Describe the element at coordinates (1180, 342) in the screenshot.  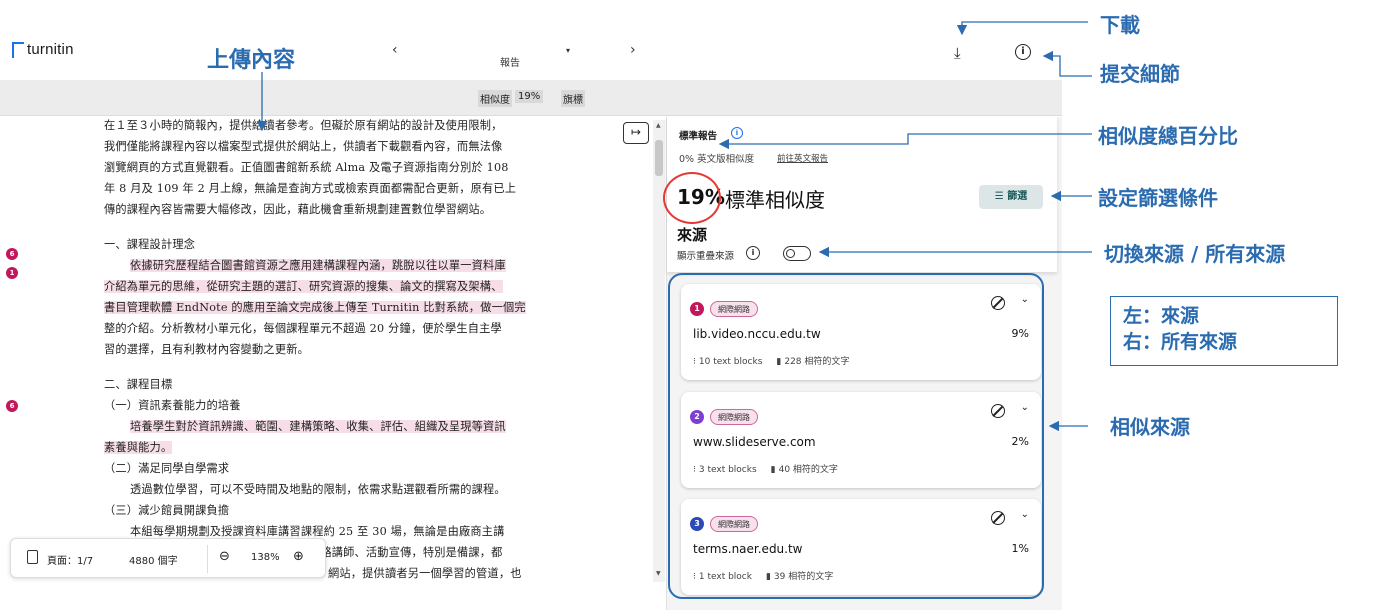
I see `annotation-right: 右：所有來源` at that location.